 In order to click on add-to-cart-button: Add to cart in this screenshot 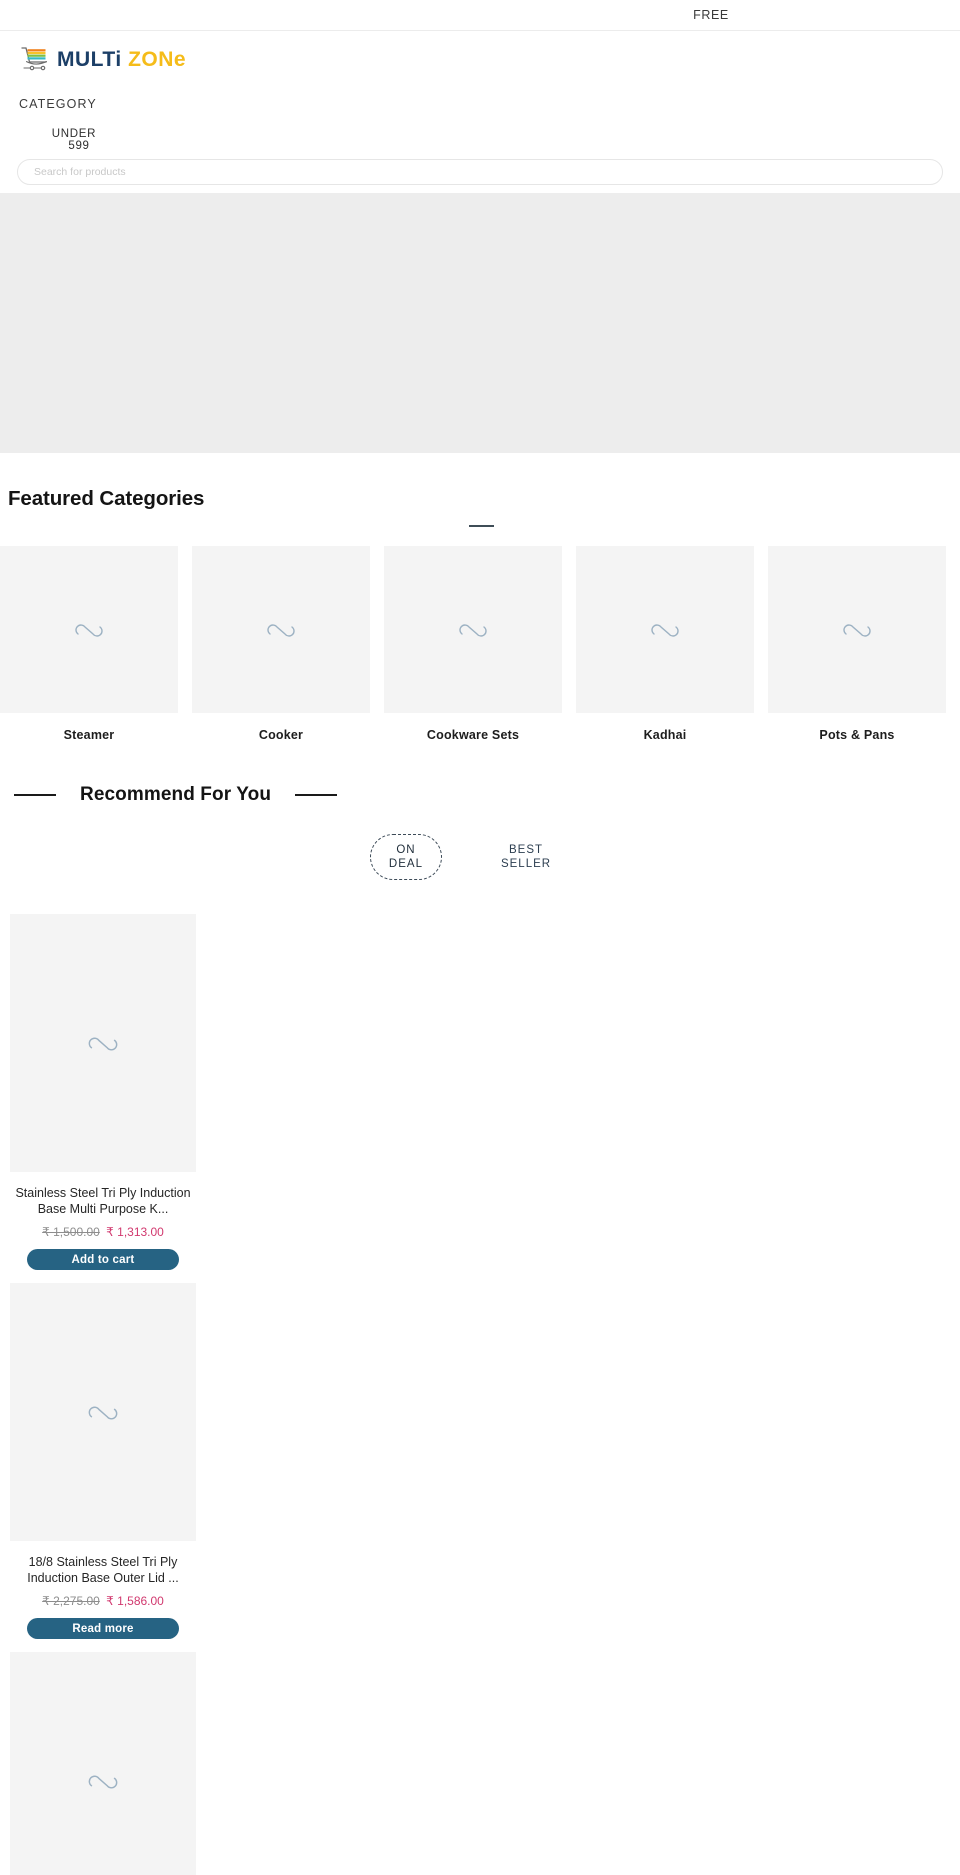, I will do `click(103, 1259)`.